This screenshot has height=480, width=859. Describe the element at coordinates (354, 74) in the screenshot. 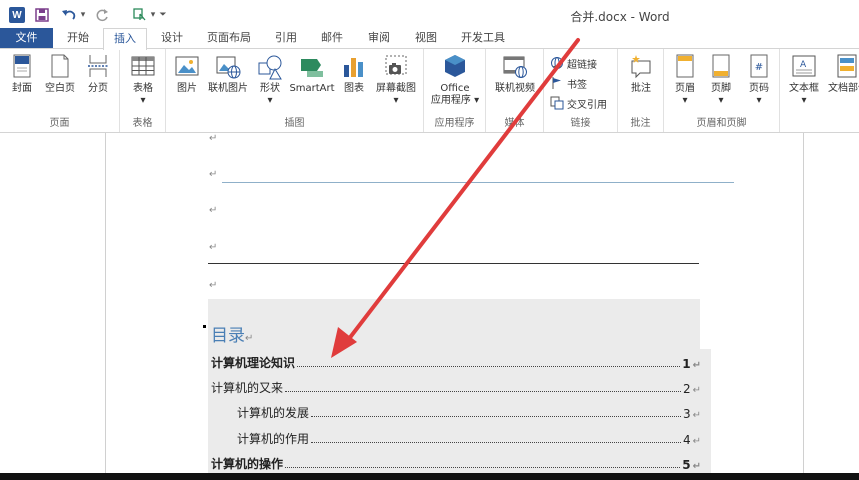

I see `chart-button: 图表` at that location.